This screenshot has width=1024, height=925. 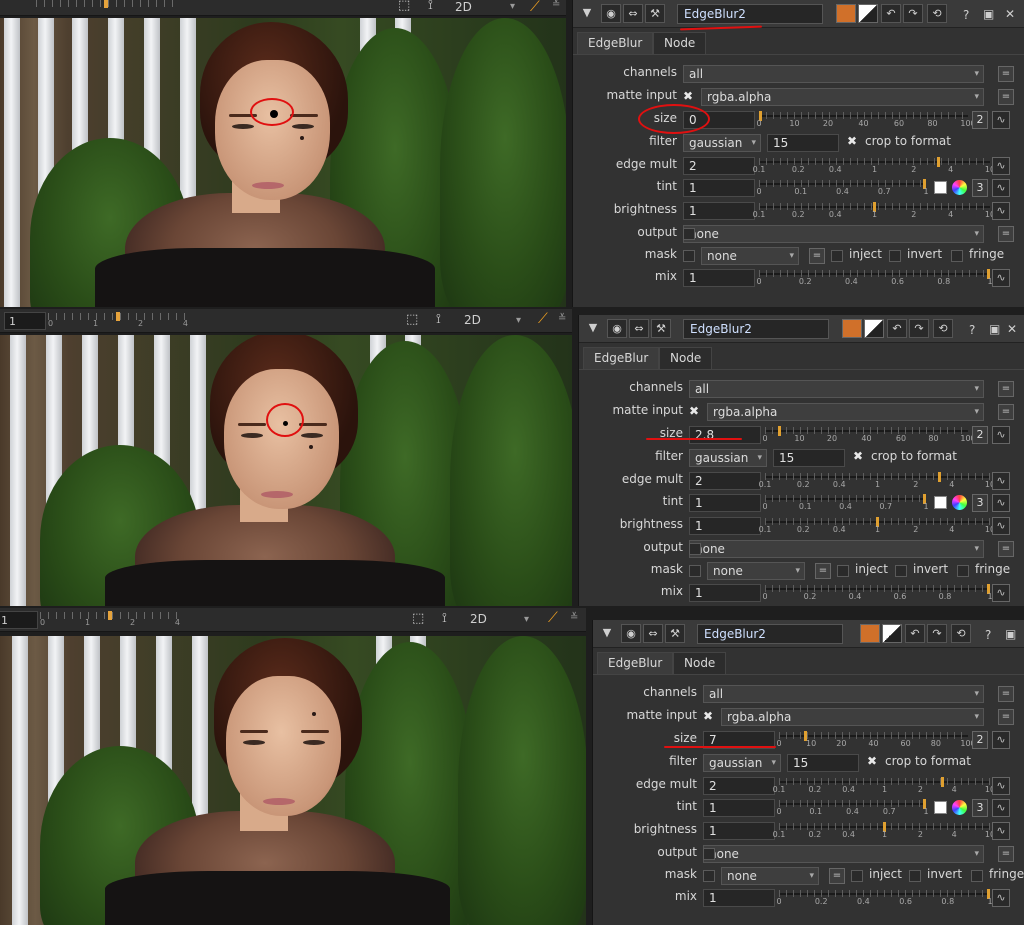 I want to click on menu-chevron-icon: ≚, so click(x=574, y=617).